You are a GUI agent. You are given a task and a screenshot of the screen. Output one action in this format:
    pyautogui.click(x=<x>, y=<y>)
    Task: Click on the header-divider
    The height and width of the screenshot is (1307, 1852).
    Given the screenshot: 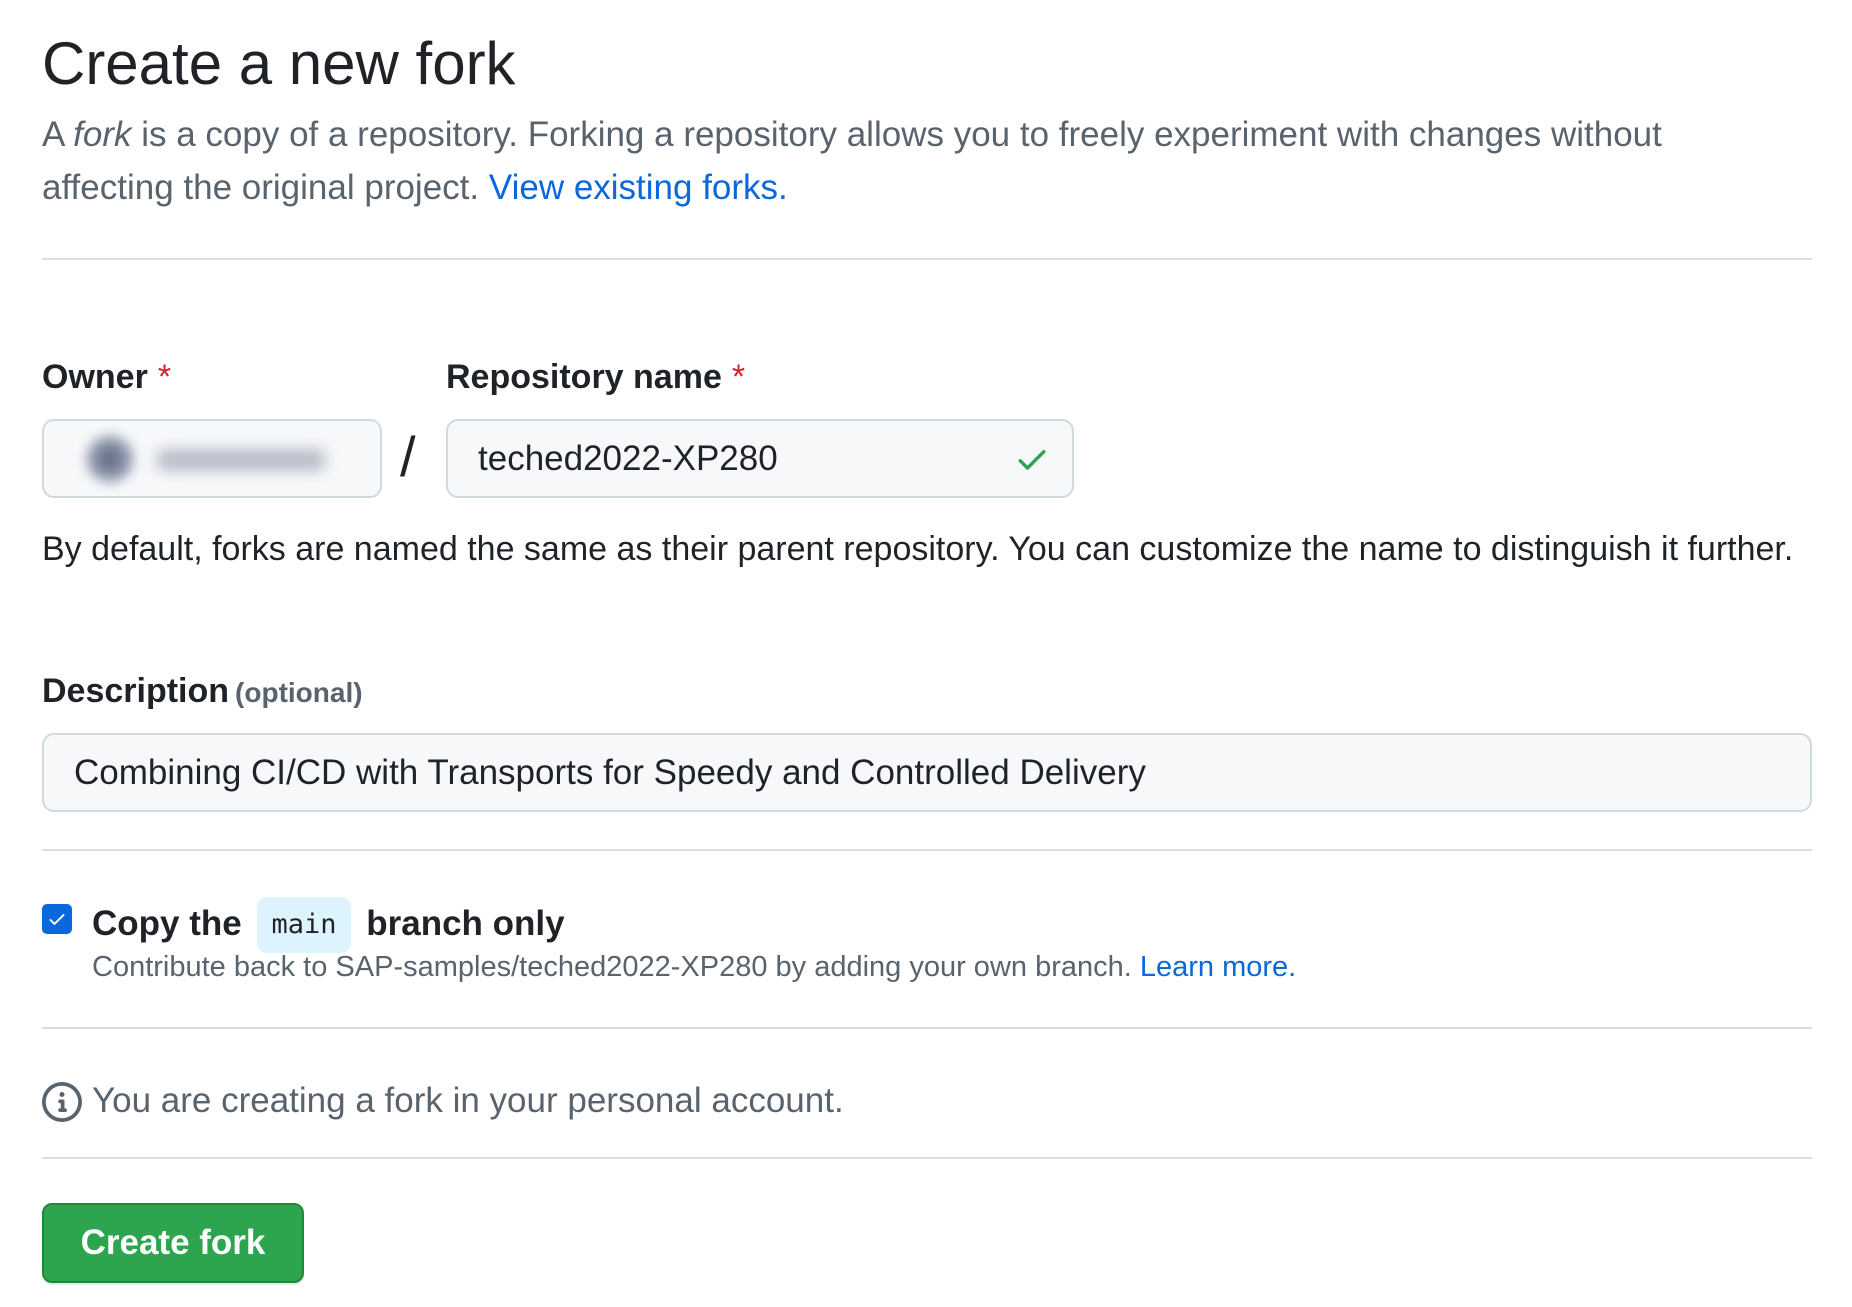 What is the action you would take?
    pyautogui.click(x=927, y=259)
    